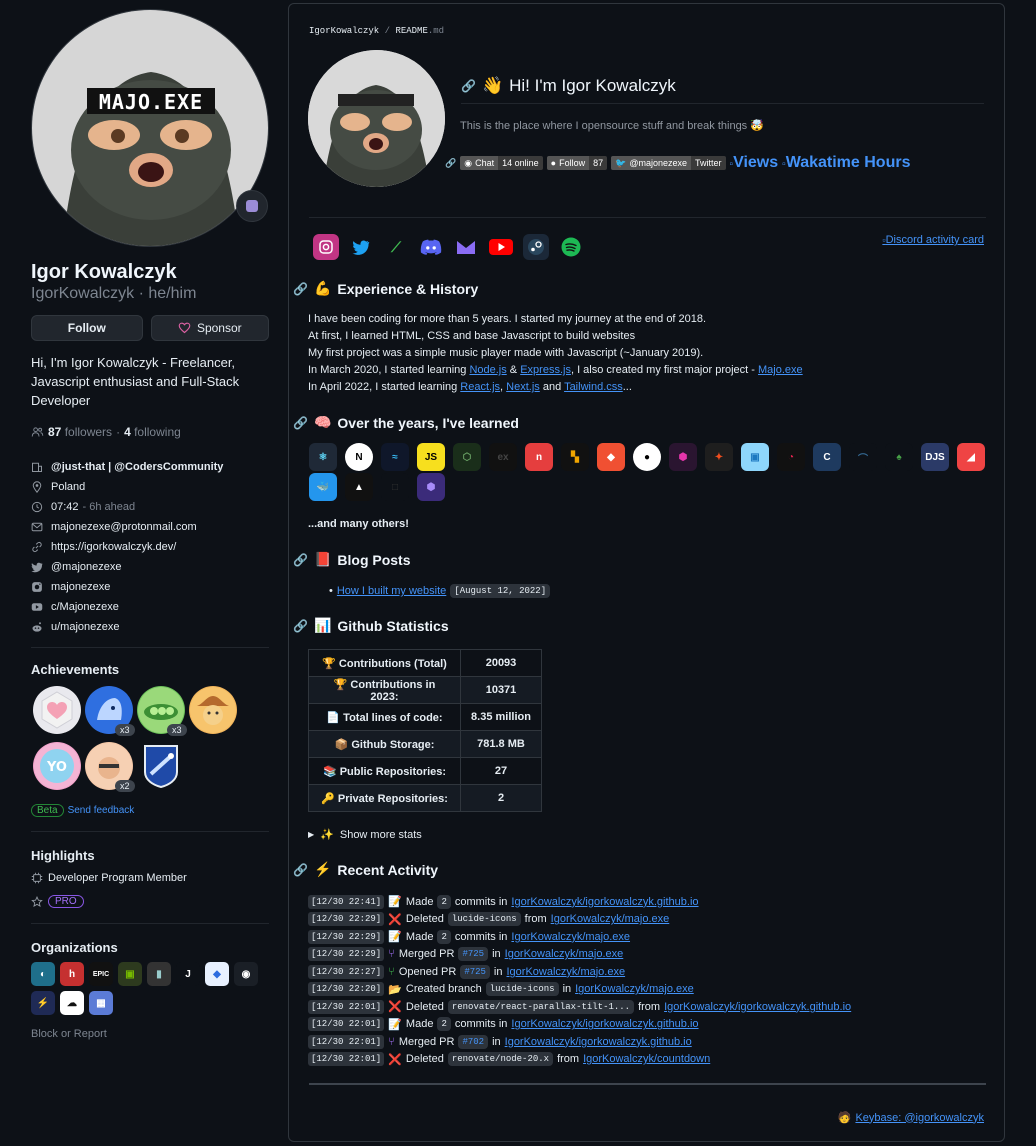 Image resolution: width=1036 pixels, height=1146 pixels. What do you see at coordinates (919, 1118) in the screenshot?
I see `keybase-link: Keybase: @igorkowalczyk` at bounding box center [919, 1118].